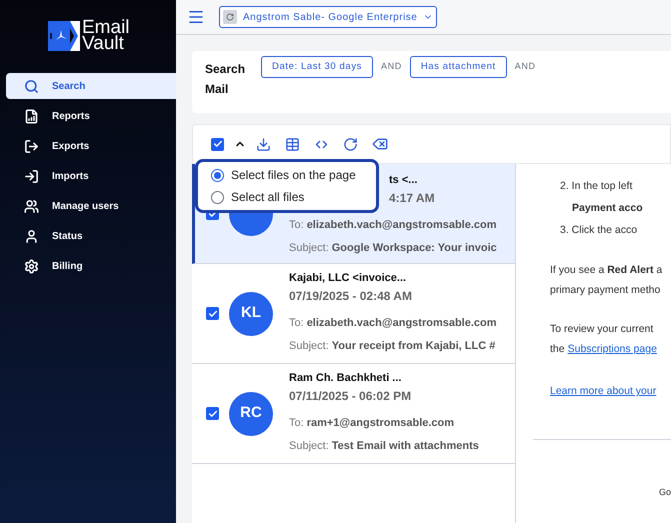  What do you see at coordinates (31, 146) in the screenshot?
I see `export-icon` at bounding box center [31, 146].